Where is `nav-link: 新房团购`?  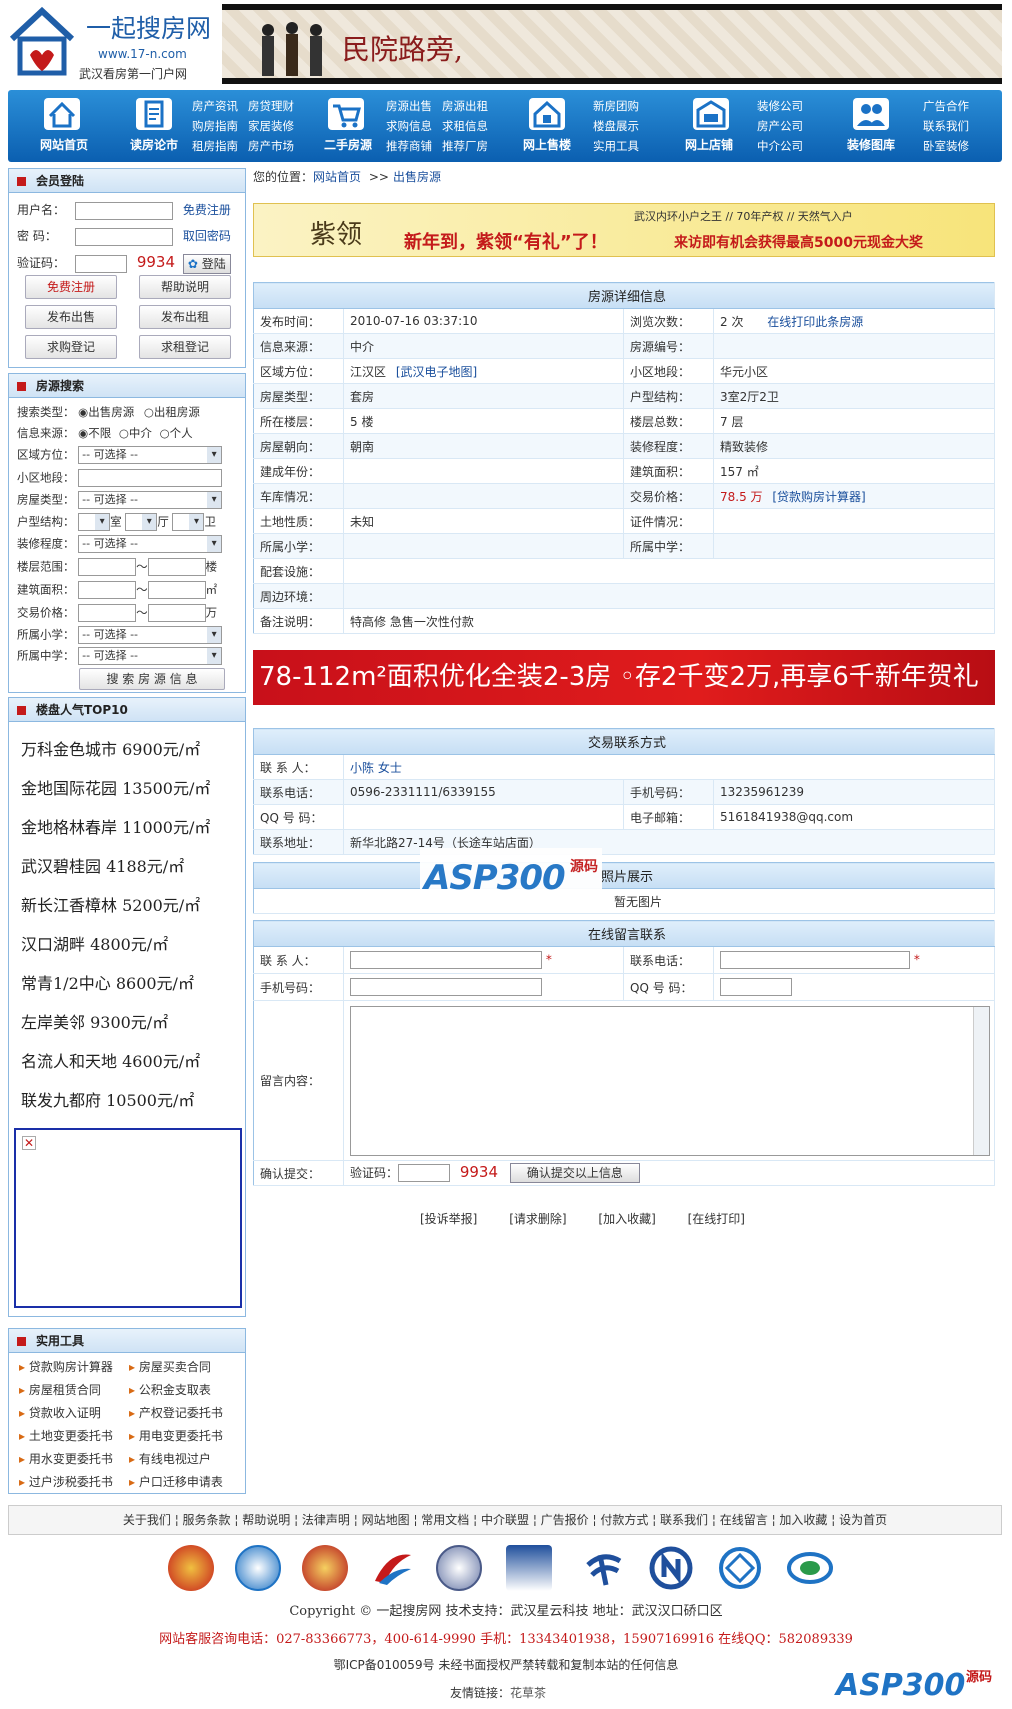 nav-link: 新房团购 is located at coordinates (616, 106).